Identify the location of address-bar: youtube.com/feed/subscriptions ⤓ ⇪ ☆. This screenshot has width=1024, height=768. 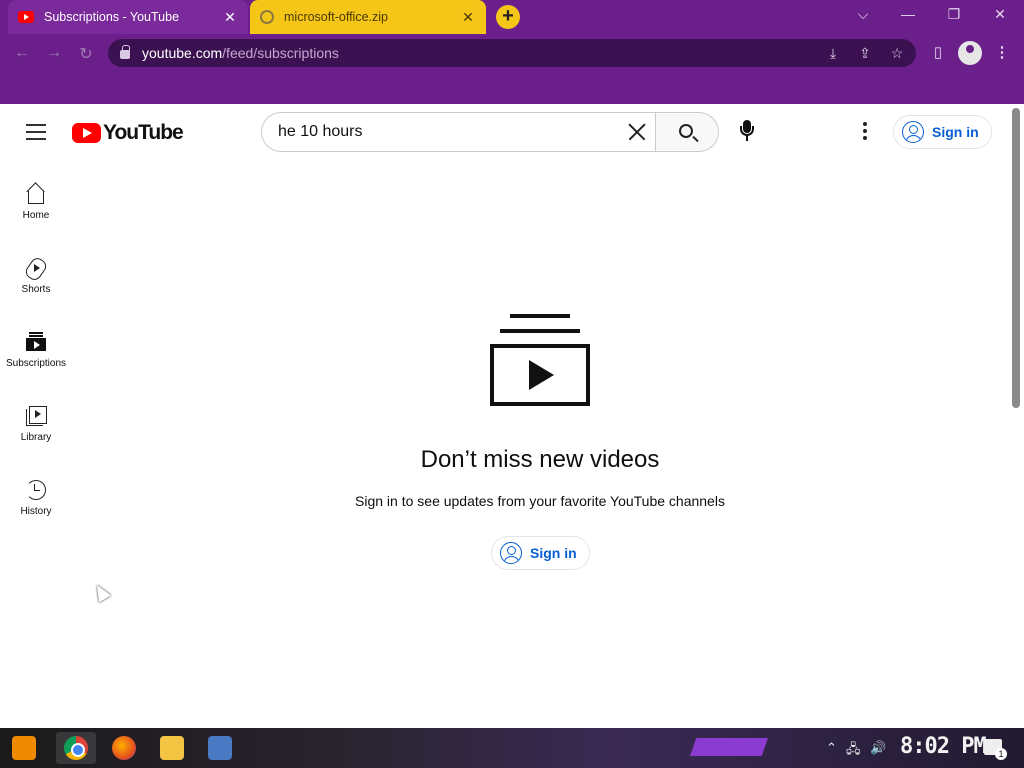
(512, 53).